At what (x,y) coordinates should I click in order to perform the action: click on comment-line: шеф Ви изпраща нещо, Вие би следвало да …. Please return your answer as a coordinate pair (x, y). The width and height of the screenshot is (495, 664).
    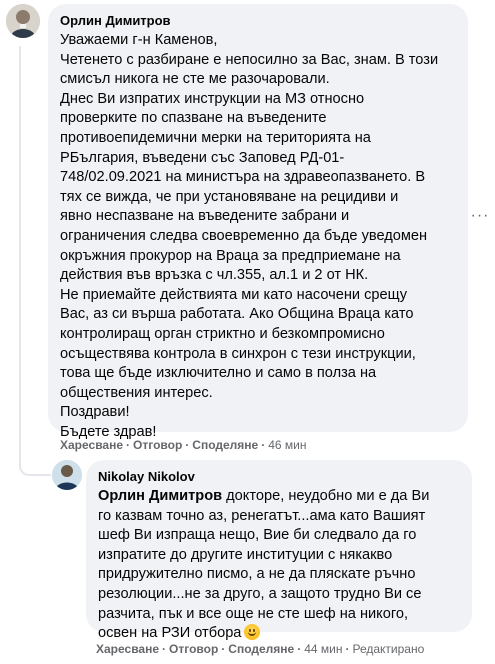
    Looking at the image, I should click on (257, 535).